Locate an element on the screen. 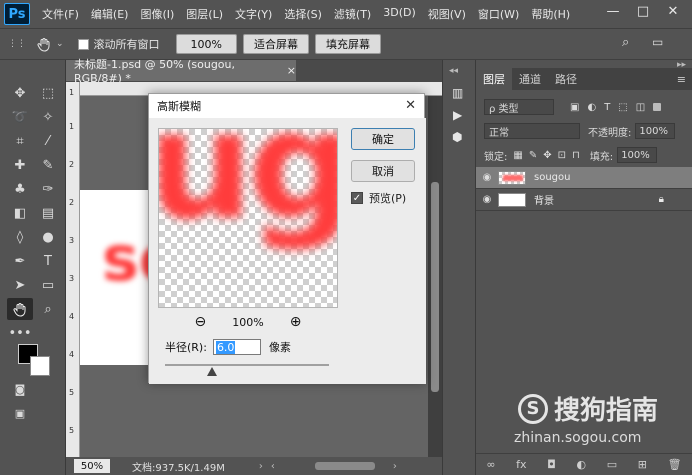 Image resolution: width=692 pixels, height=475 pixels. lock-artboard-icon: ⊡ is located at coordinates (562, 155).